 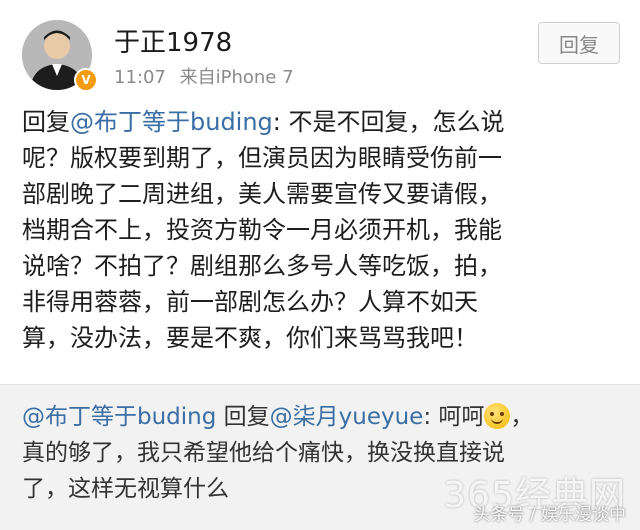 What do you see at coordinates (262, 158) in the screenshot?
I see `post-line-2: 呢？版权要到期了，但演员因为眼睛受伤前一` at bounding box center [262, 158].